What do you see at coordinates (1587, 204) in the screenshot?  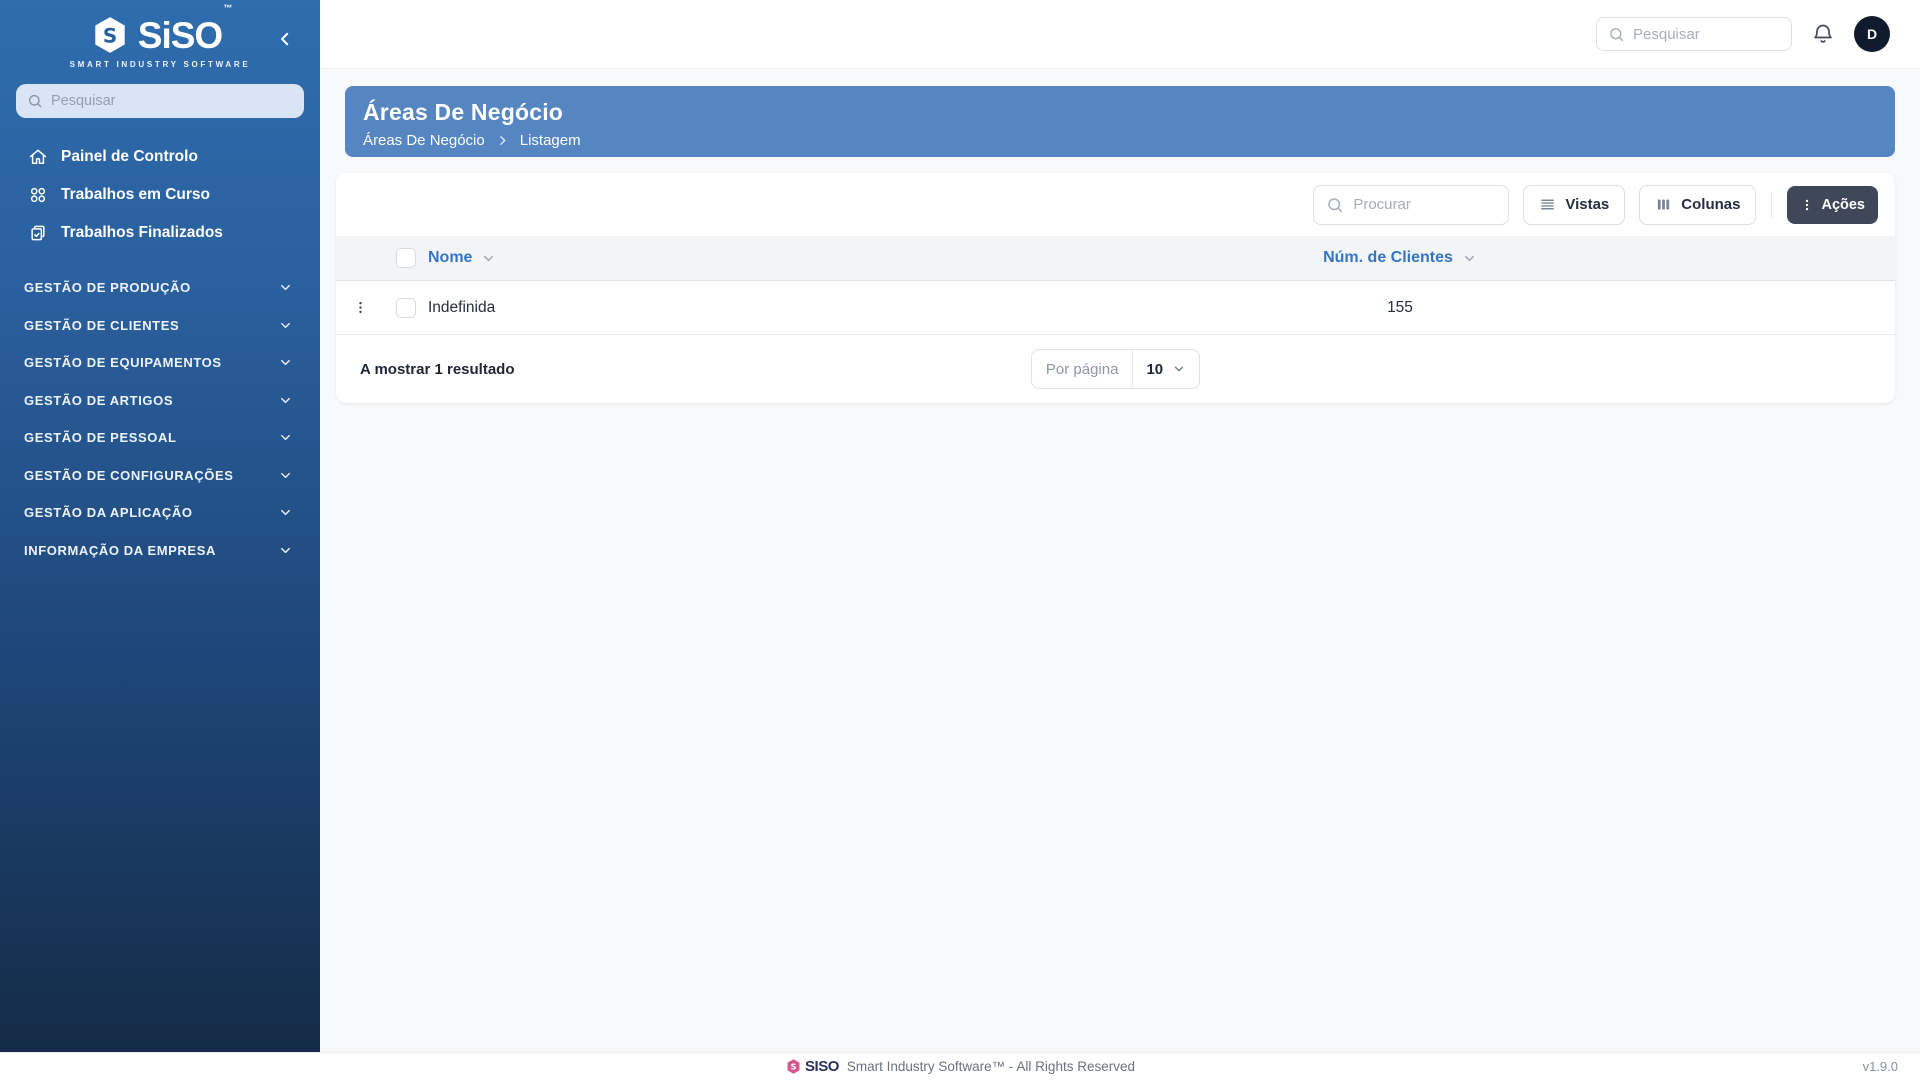 I see `vistas-label: Vistas` at bounding box center [1587, 204].